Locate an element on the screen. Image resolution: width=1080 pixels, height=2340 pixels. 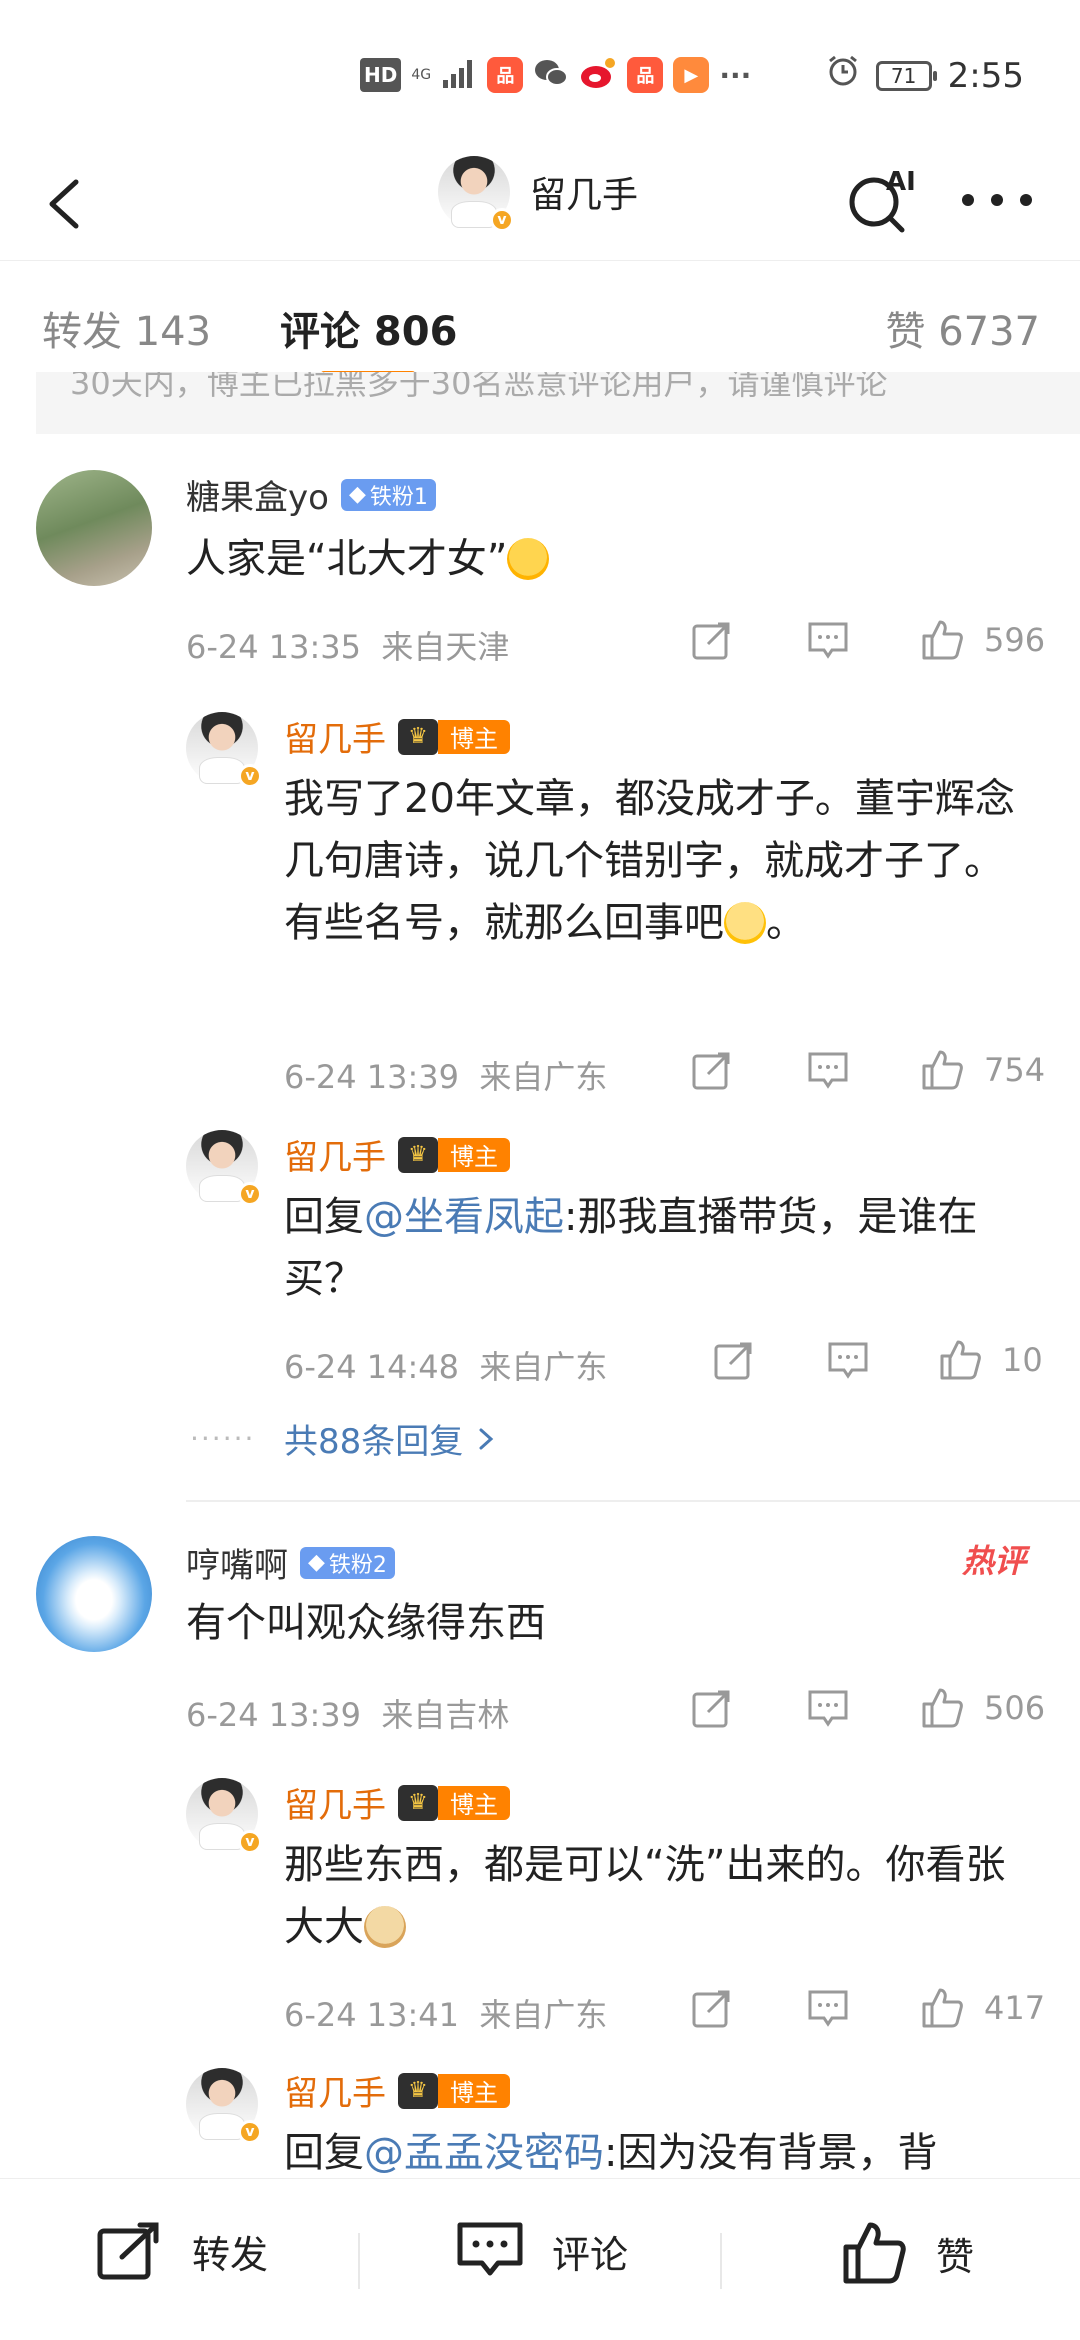
comment-text: 有个叫观众缘得东西 is located at coordinates (366, 1623).